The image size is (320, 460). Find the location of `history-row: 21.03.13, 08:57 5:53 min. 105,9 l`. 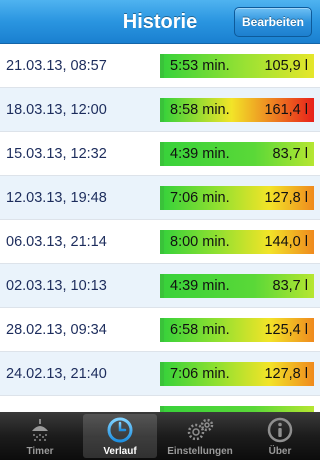

history-row: 21.03.13, 08:57 5:53 min. 105,9 l is located at coordinates (160, 66).